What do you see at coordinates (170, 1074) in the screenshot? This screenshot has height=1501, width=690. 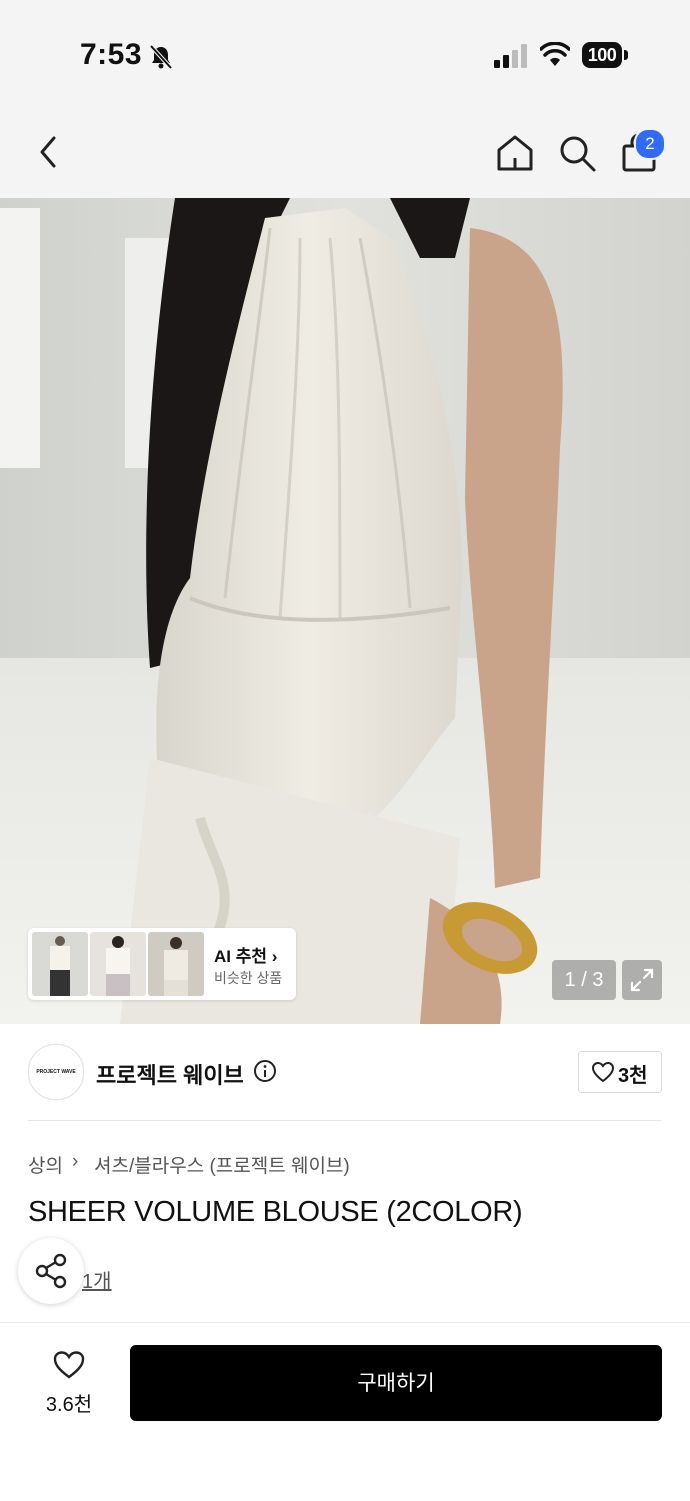 I see `brand-name: 프로젝트 웨이브` at bounding box center [170, 1074].